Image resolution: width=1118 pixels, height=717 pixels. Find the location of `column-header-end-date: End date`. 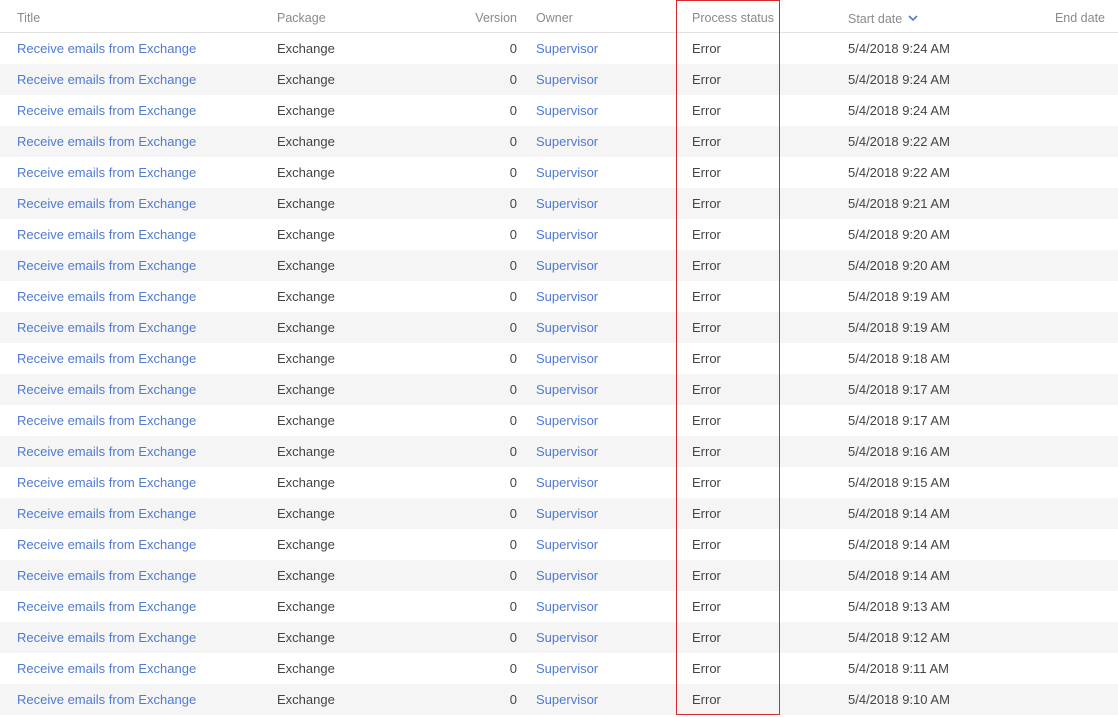

column-header-end-date: End date is located at coordinates (1057, 18).